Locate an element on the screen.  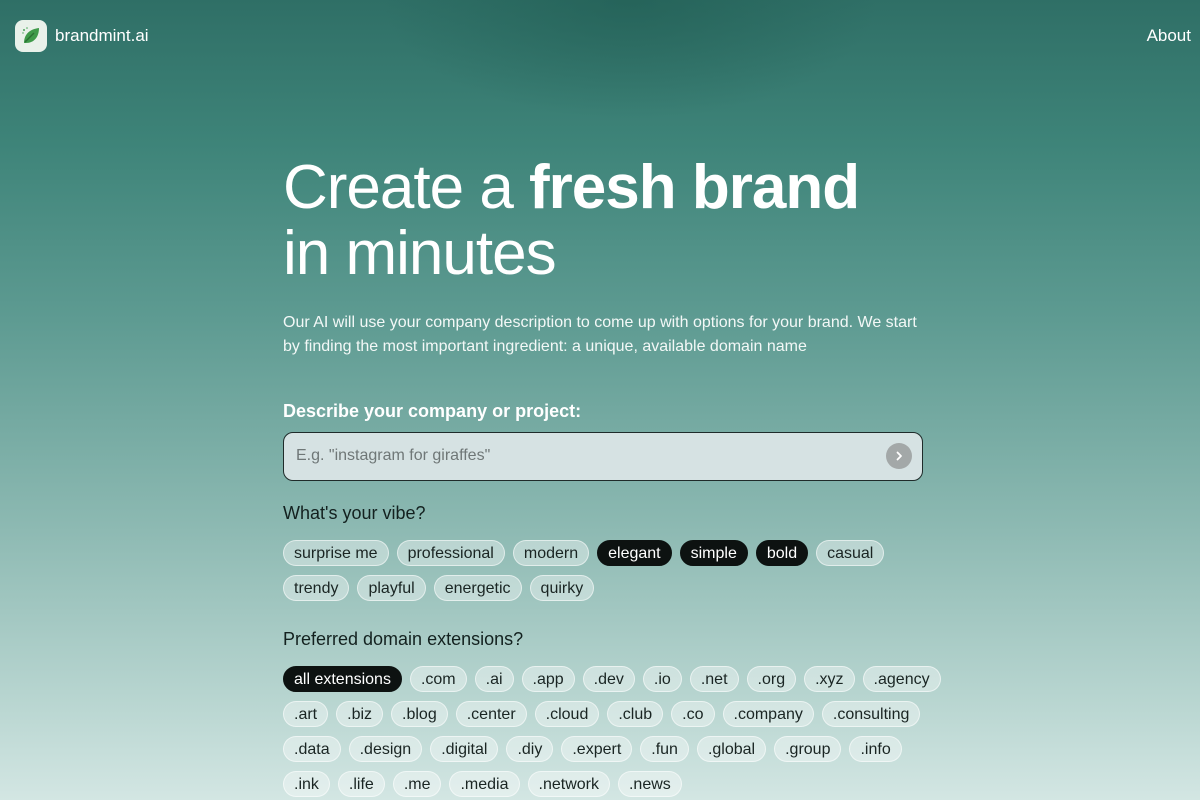
extensions-label: Preferred domain extensions? is located at coordinates (403, 639).